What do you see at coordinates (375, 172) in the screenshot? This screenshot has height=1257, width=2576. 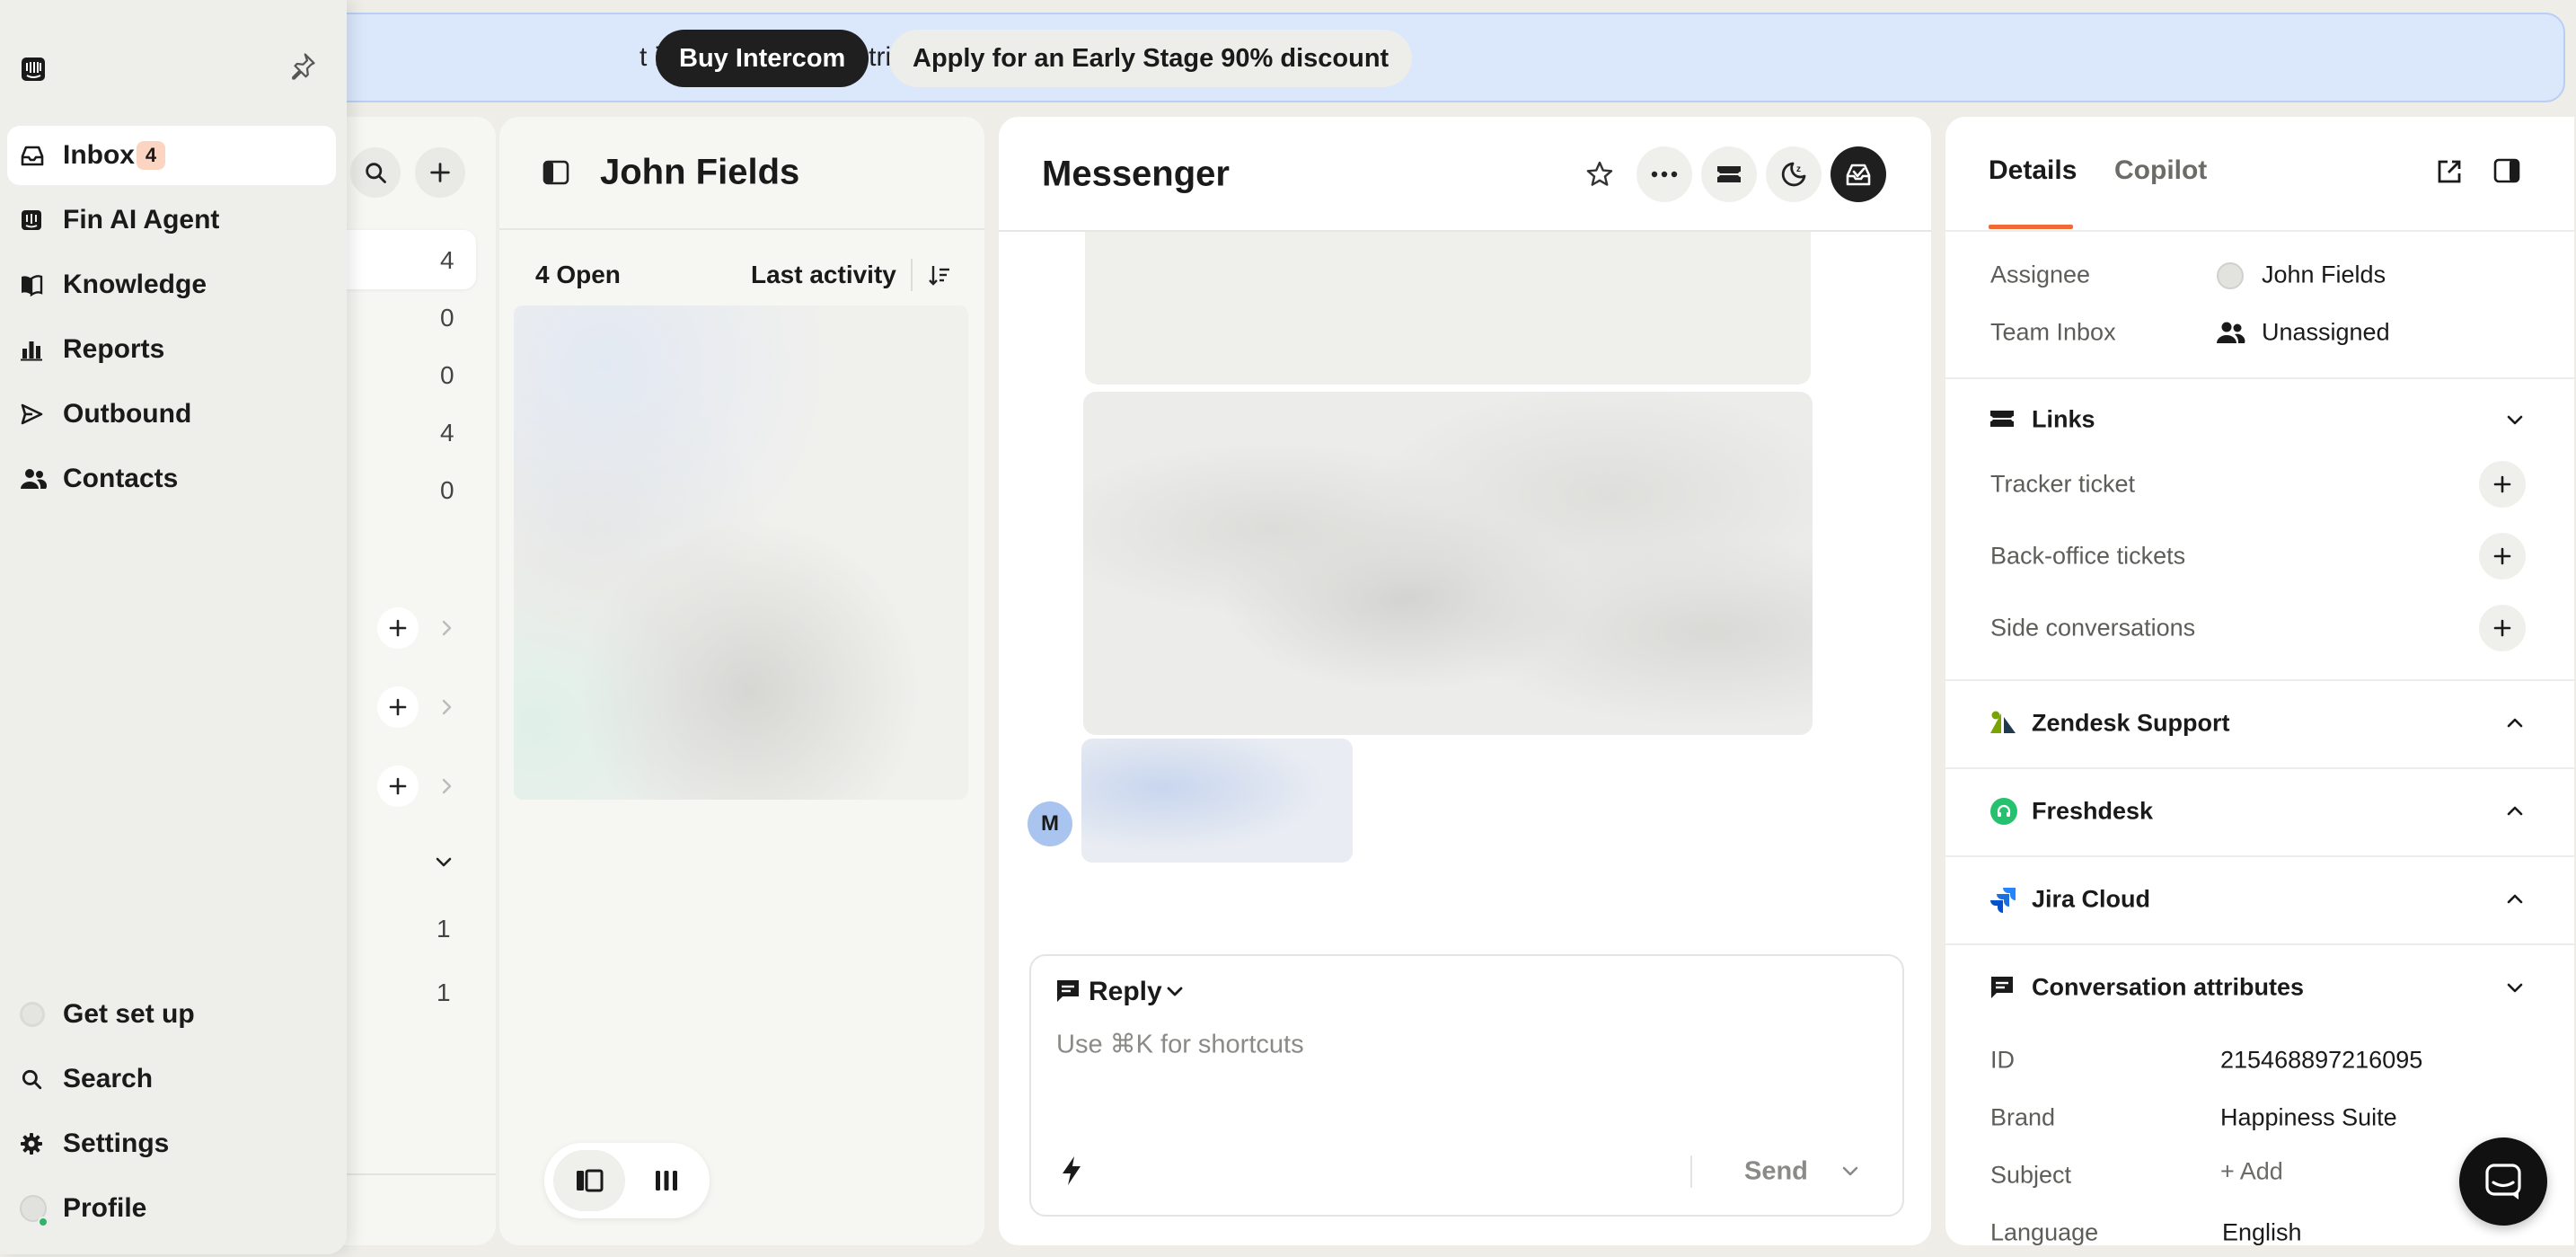 I see `inbox-search-button` at bounding box center [375, 172].